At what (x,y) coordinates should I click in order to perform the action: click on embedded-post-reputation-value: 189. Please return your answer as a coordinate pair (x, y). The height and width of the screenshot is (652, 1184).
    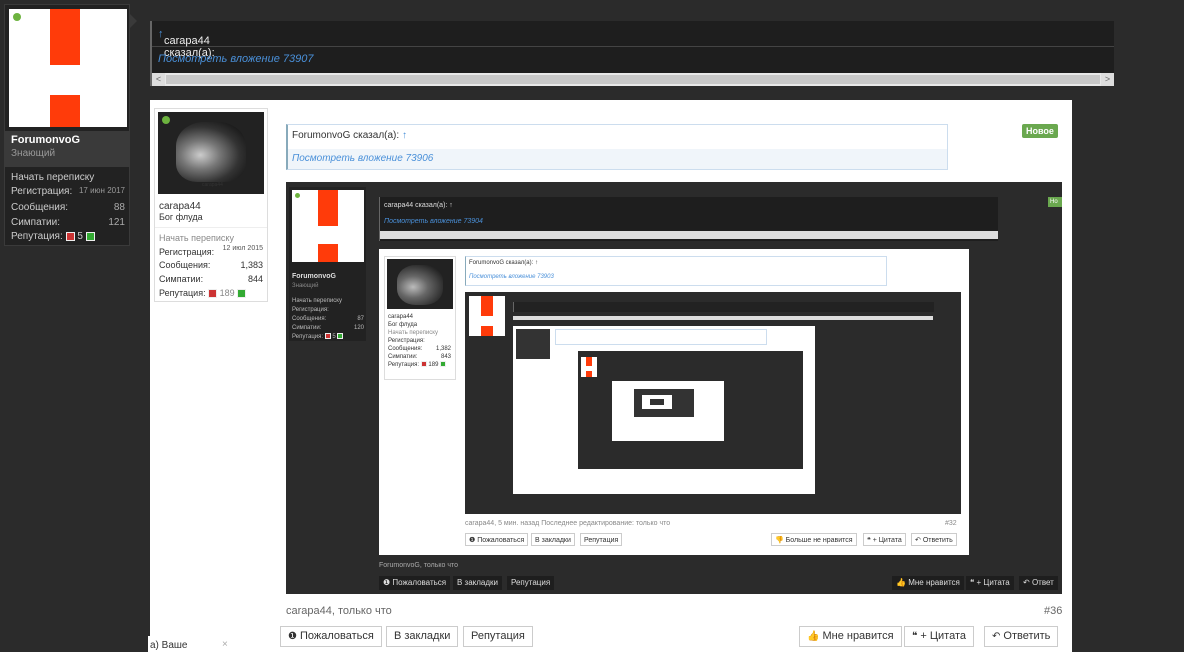
    Looking at the image, I should click on (433, 365).